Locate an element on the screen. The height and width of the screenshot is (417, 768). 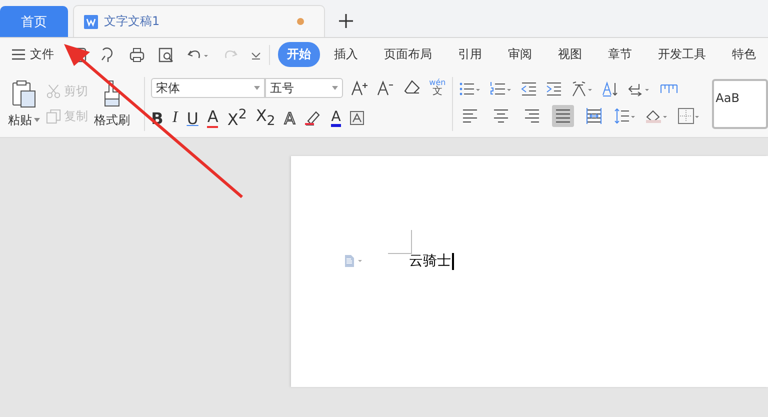
paste-button: 粘贴 is located at coordinates (24, 104).